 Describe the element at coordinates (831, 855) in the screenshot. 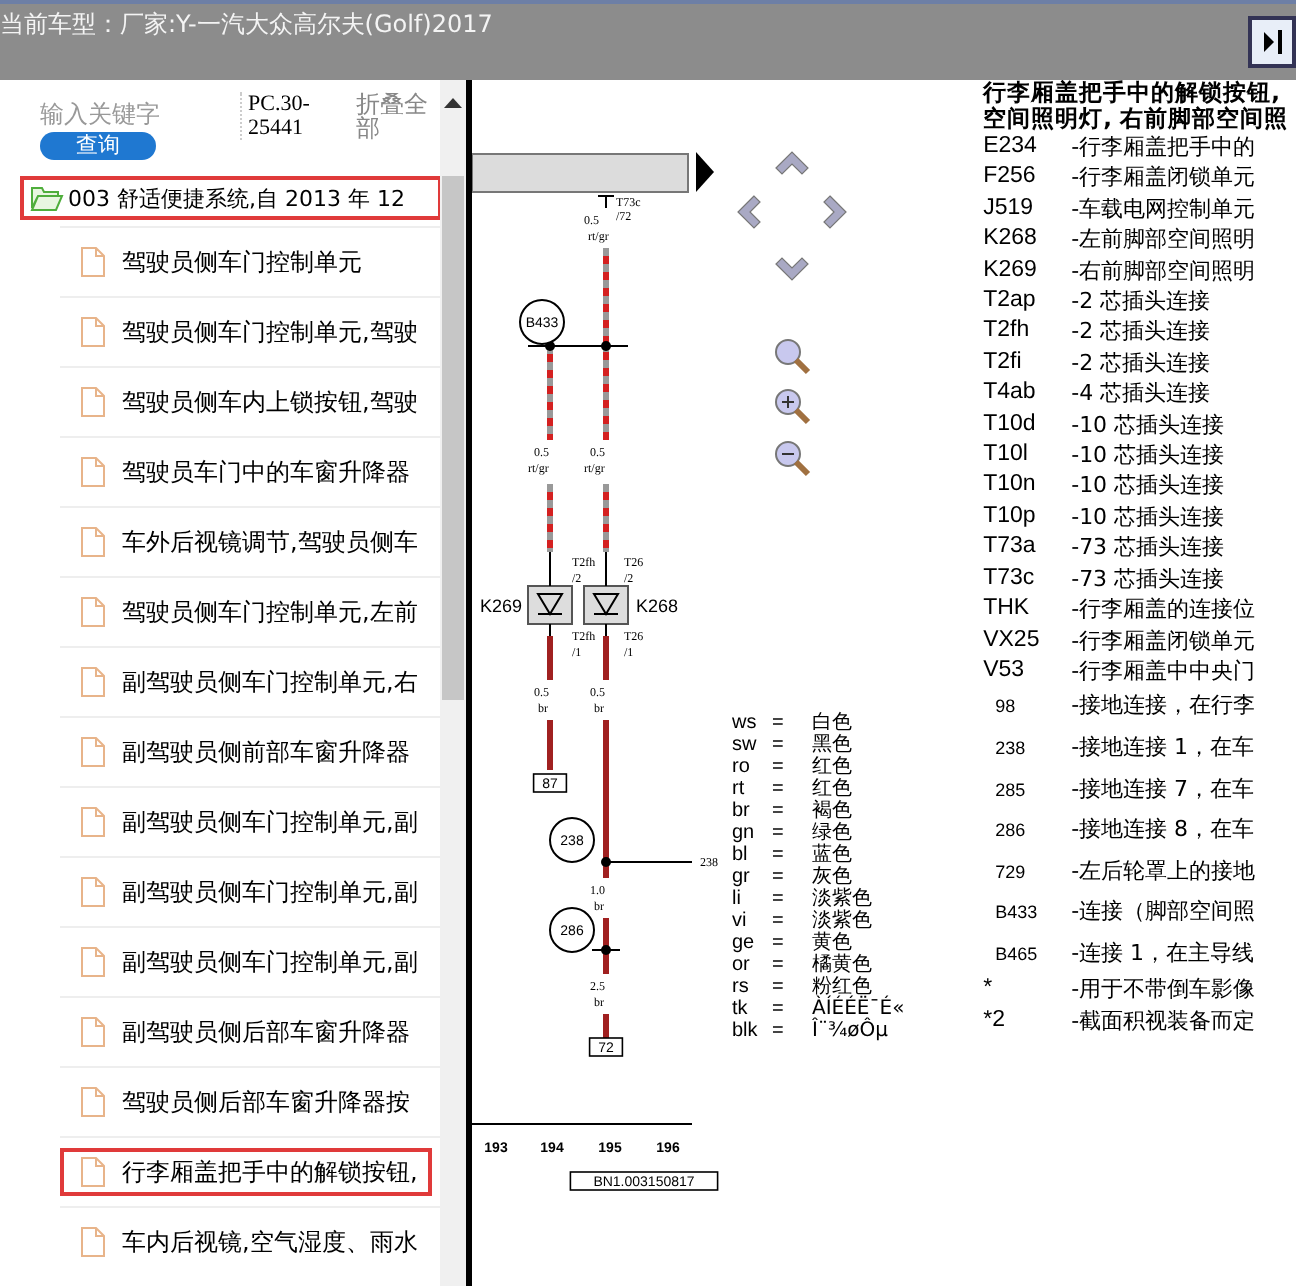

I see `legend-color-name: 蓝色` at that location.